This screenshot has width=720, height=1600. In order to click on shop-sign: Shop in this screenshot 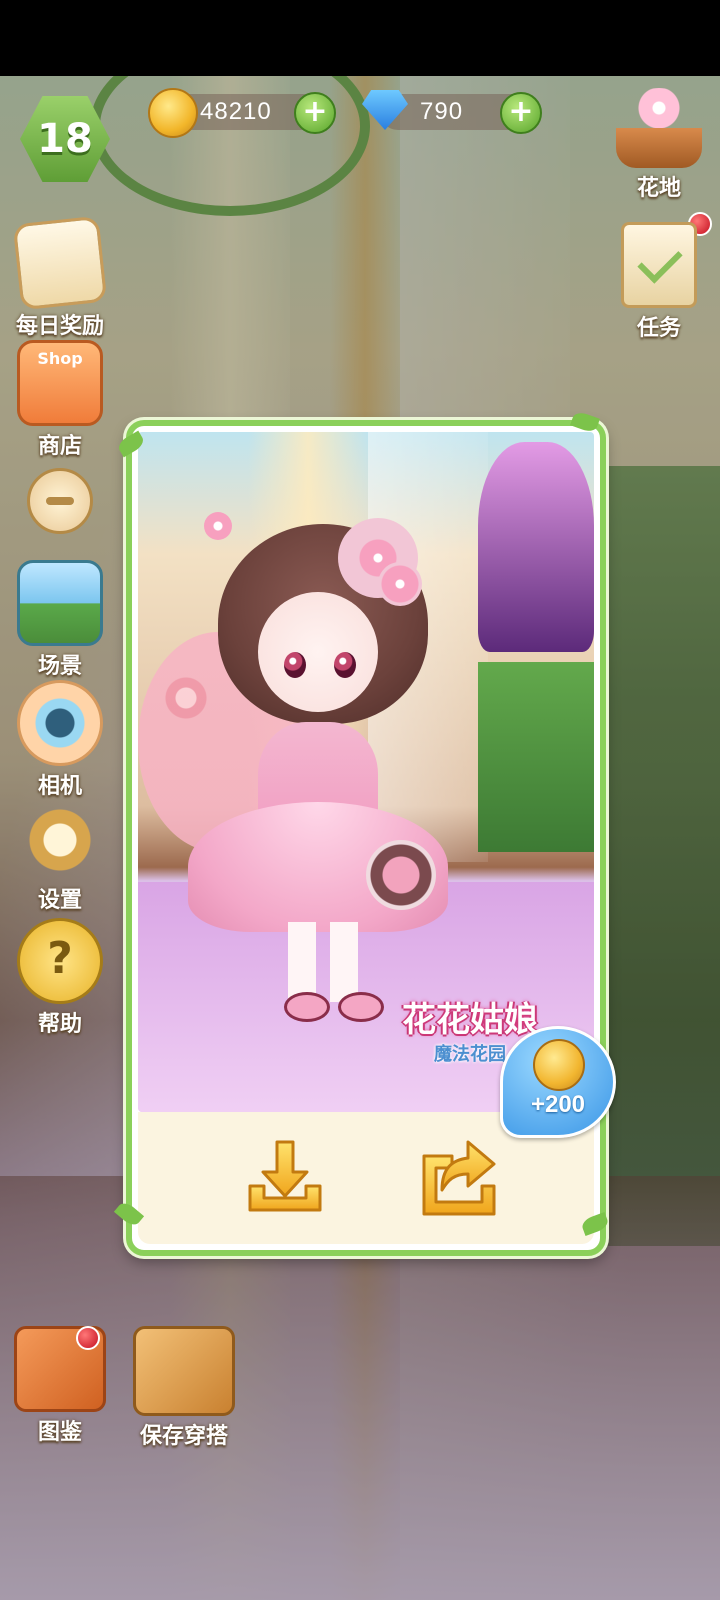, I will do `click(60, 358)`.